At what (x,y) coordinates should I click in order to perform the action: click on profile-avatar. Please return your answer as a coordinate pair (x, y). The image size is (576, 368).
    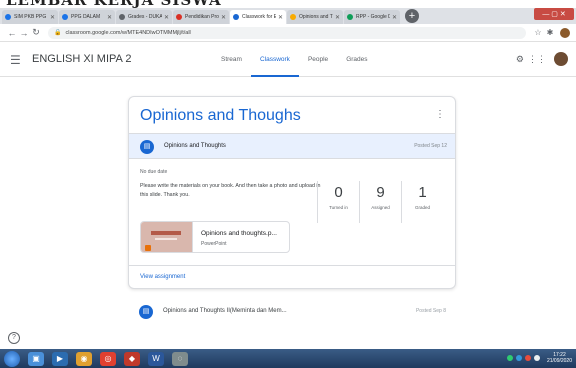
    Looking at the image, I should click on (565, 32).